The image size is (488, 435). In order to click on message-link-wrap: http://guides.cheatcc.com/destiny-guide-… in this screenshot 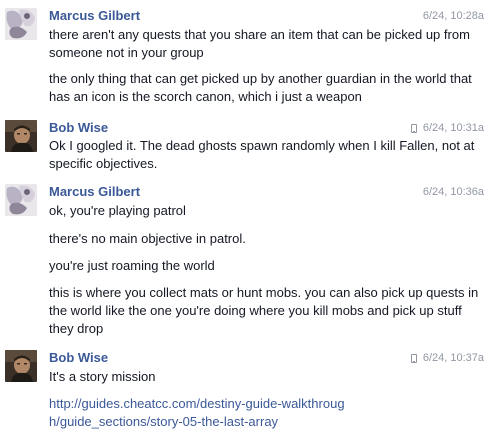, I will do `click(199, 413)`.